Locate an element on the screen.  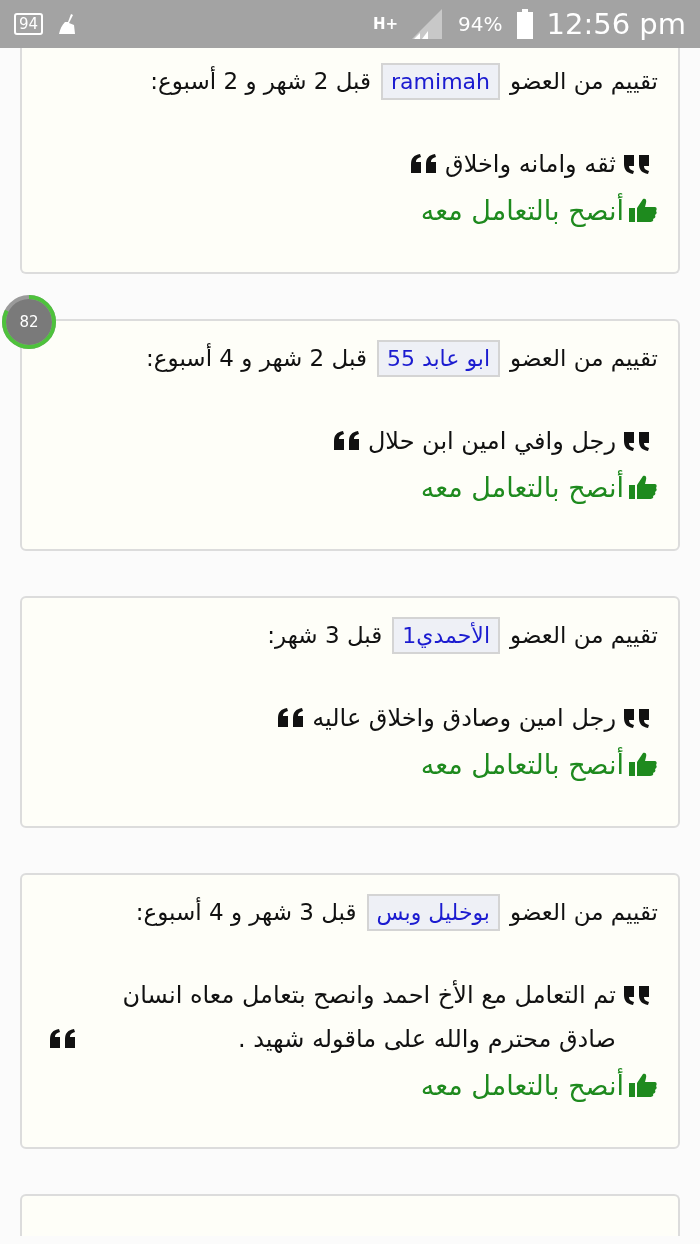
battery-level: 94% is located at coordinates (480, 24).